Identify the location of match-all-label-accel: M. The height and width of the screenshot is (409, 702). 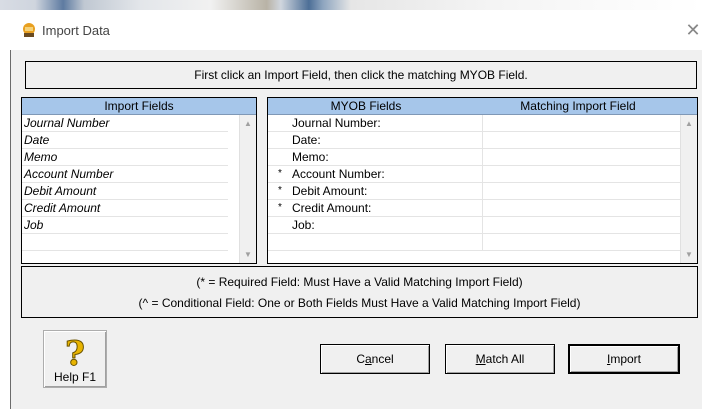
(480, 359).